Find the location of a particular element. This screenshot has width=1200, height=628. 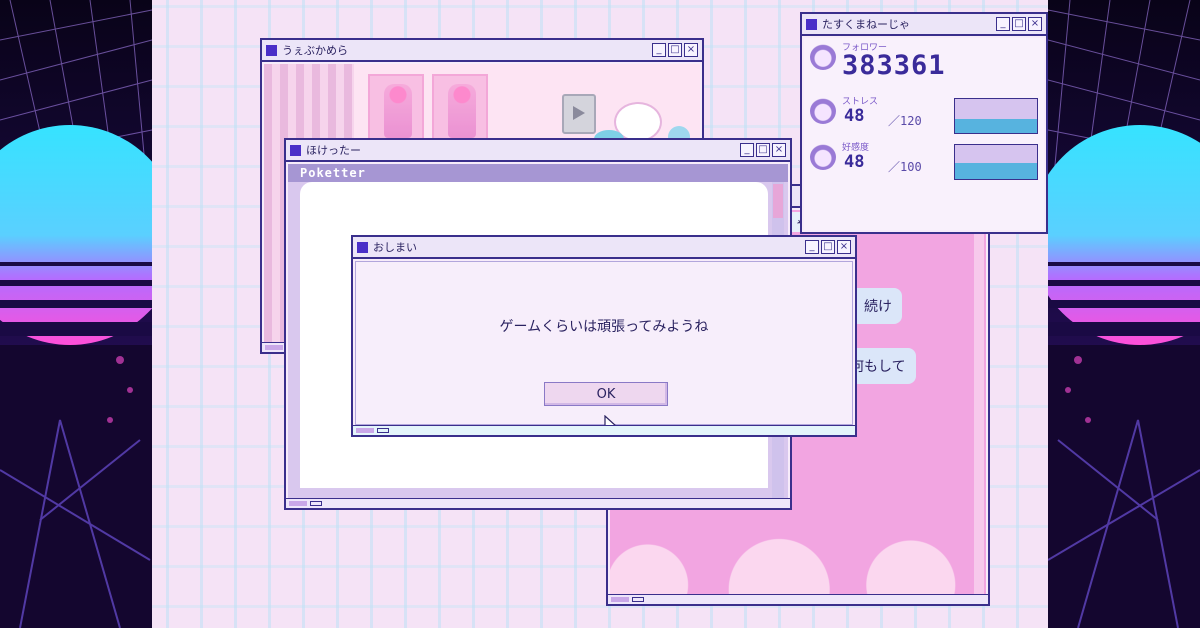

poketter-header: Poketter is located at coordinates (538, 173).